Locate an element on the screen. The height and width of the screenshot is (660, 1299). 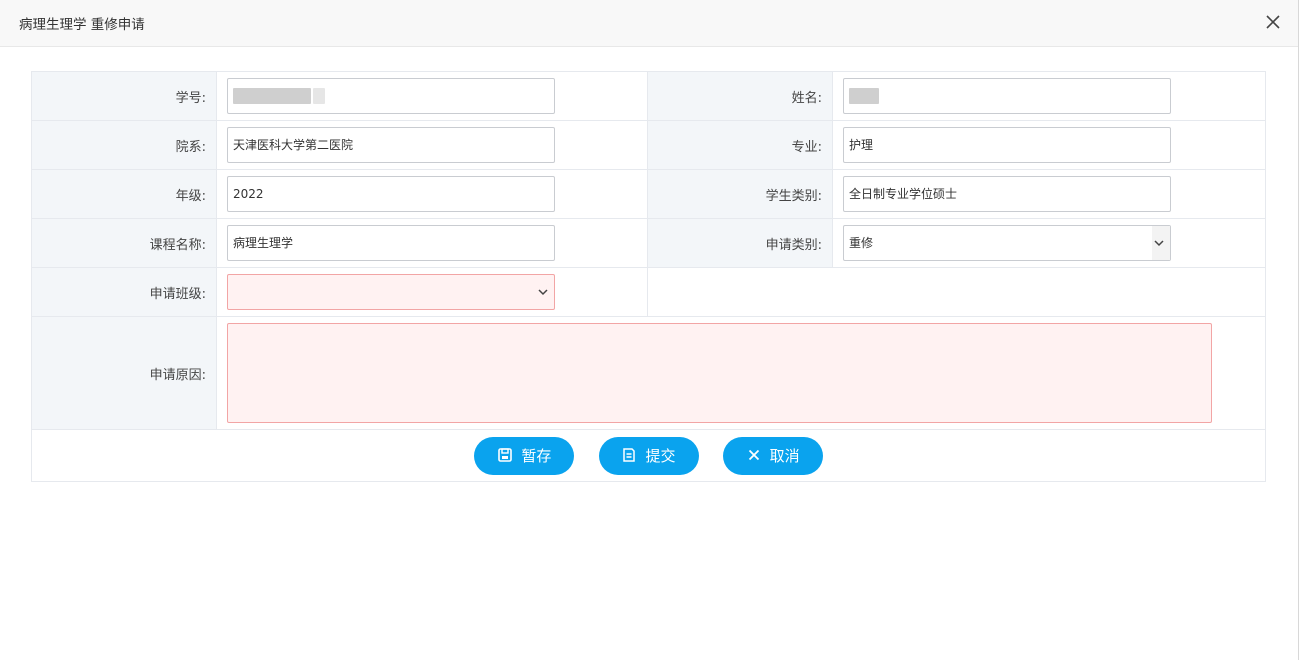
major-label: 专业: is located at coordinates (740, 145).